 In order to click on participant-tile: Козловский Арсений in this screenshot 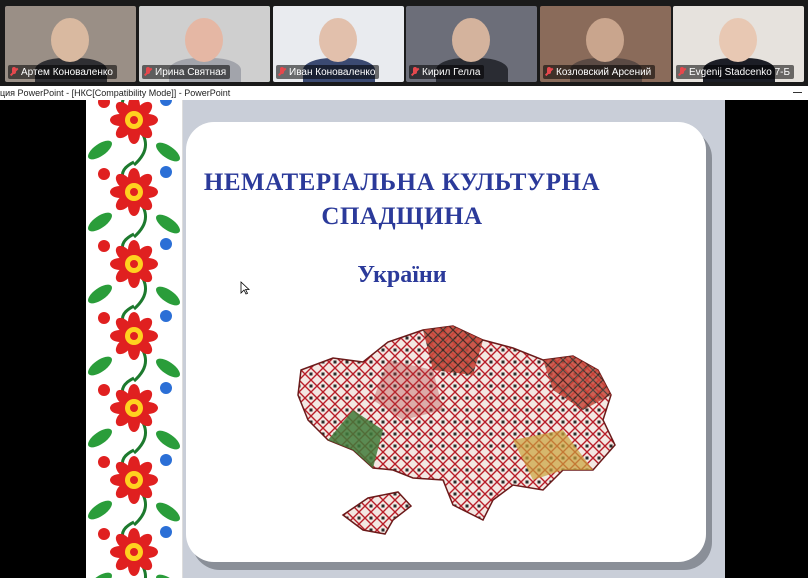, I will do `click(605, 44)`.